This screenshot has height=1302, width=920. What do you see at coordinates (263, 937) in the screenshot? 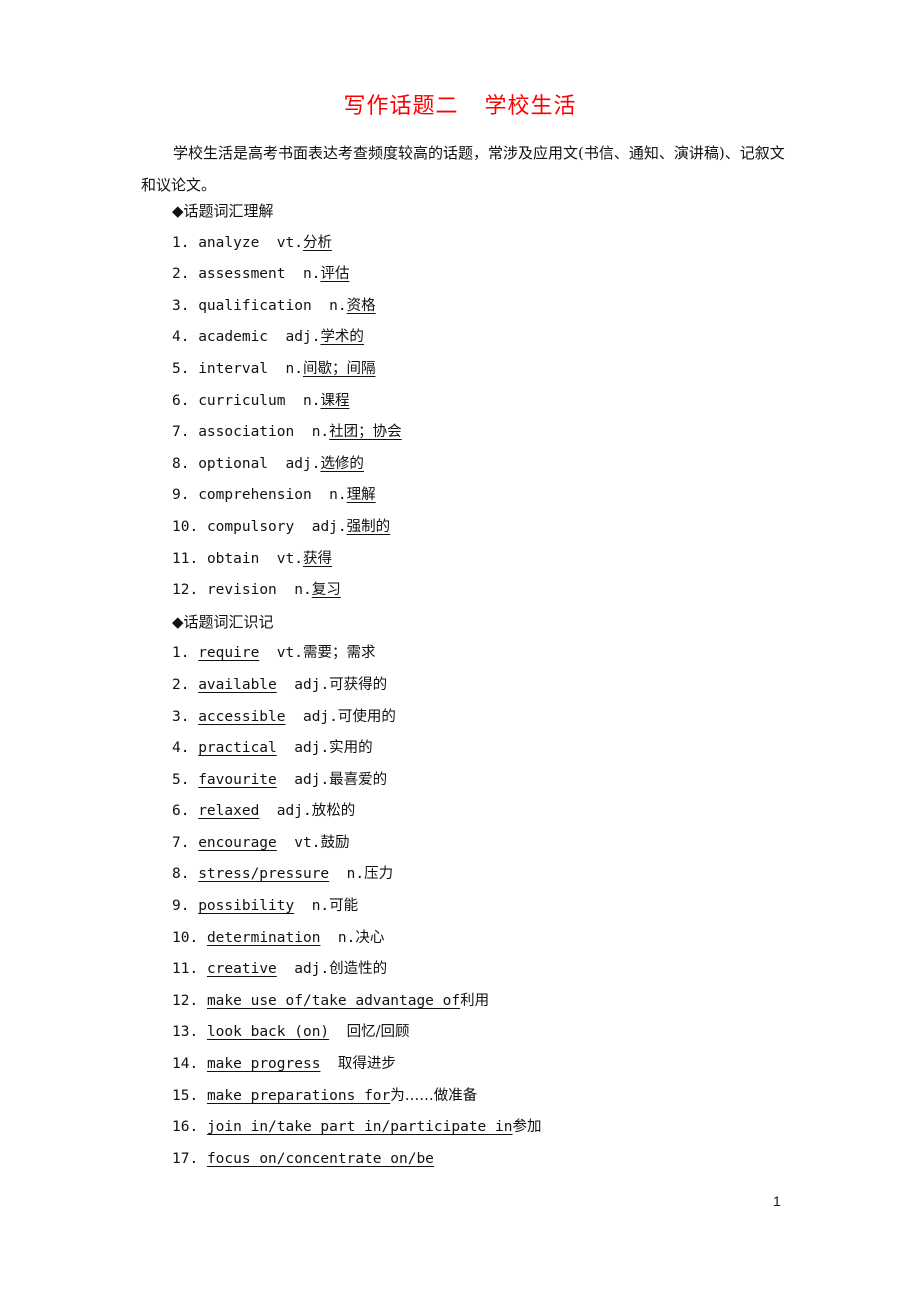
I see `item-word-answer: determination` at bounding box center [263, 937].